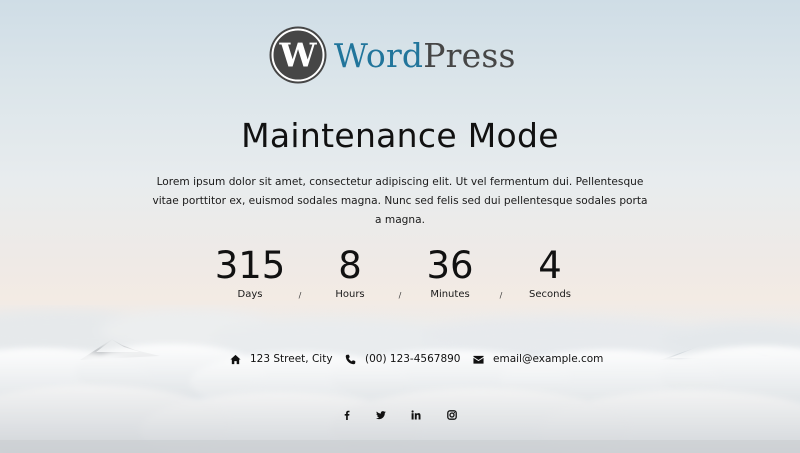 Image resolution: width=800 pixels, height=453 pixels. I want to click on linkedin-link, so click(416, 415).